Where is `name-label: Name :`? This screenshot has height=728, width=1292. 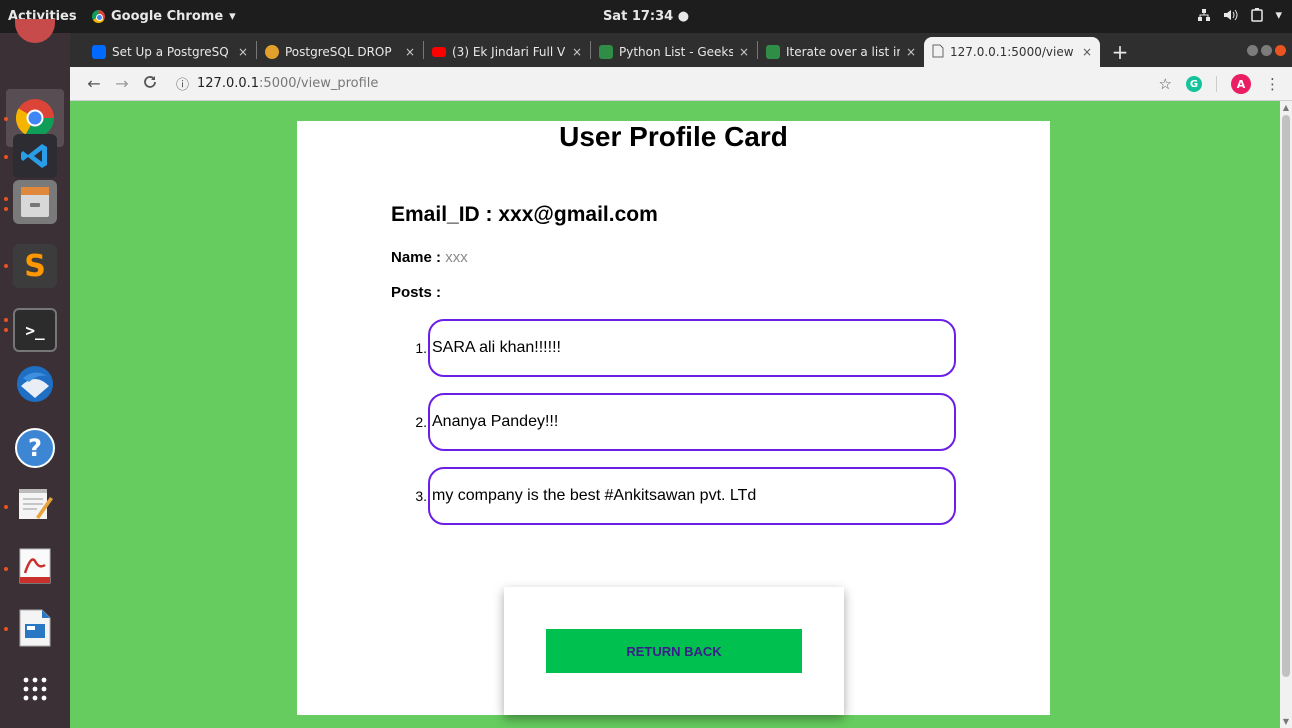
name-label: Name : is located at coordinates (416, 257).